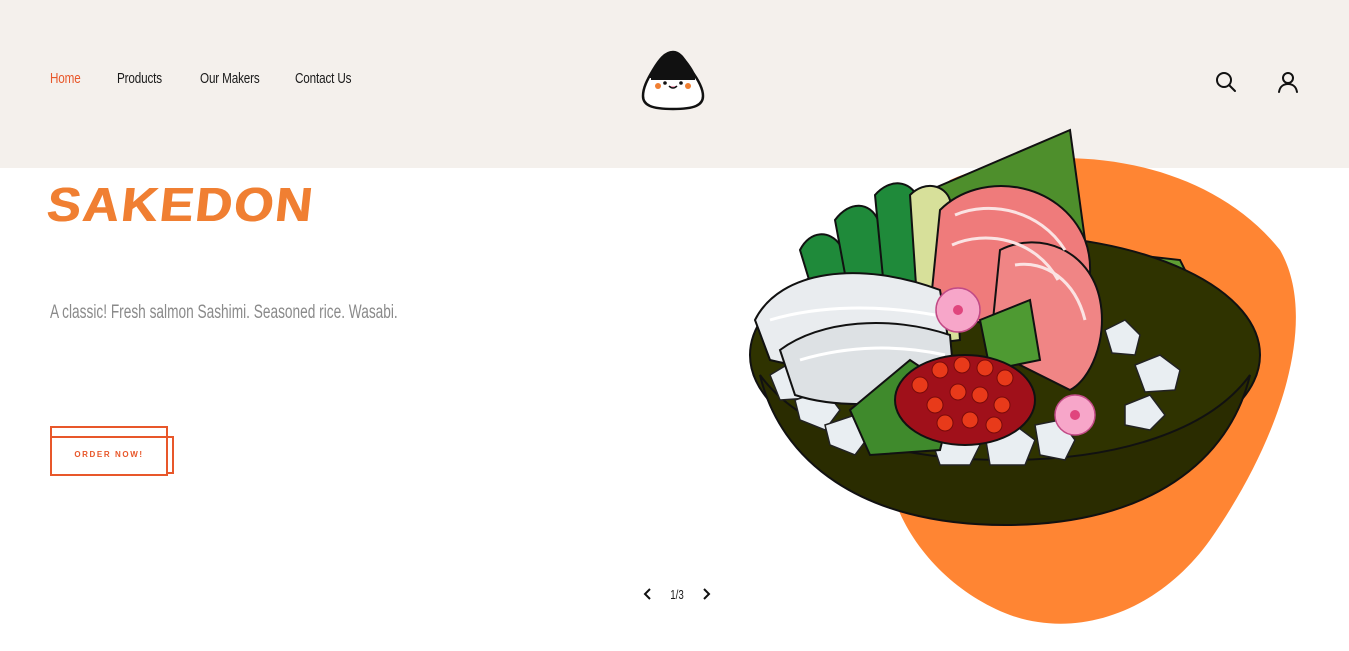 Image resolution: width=1349 pixels, height=651 pixels. I want to click on nav-contact-us: Contact Us, so click(323, 78).